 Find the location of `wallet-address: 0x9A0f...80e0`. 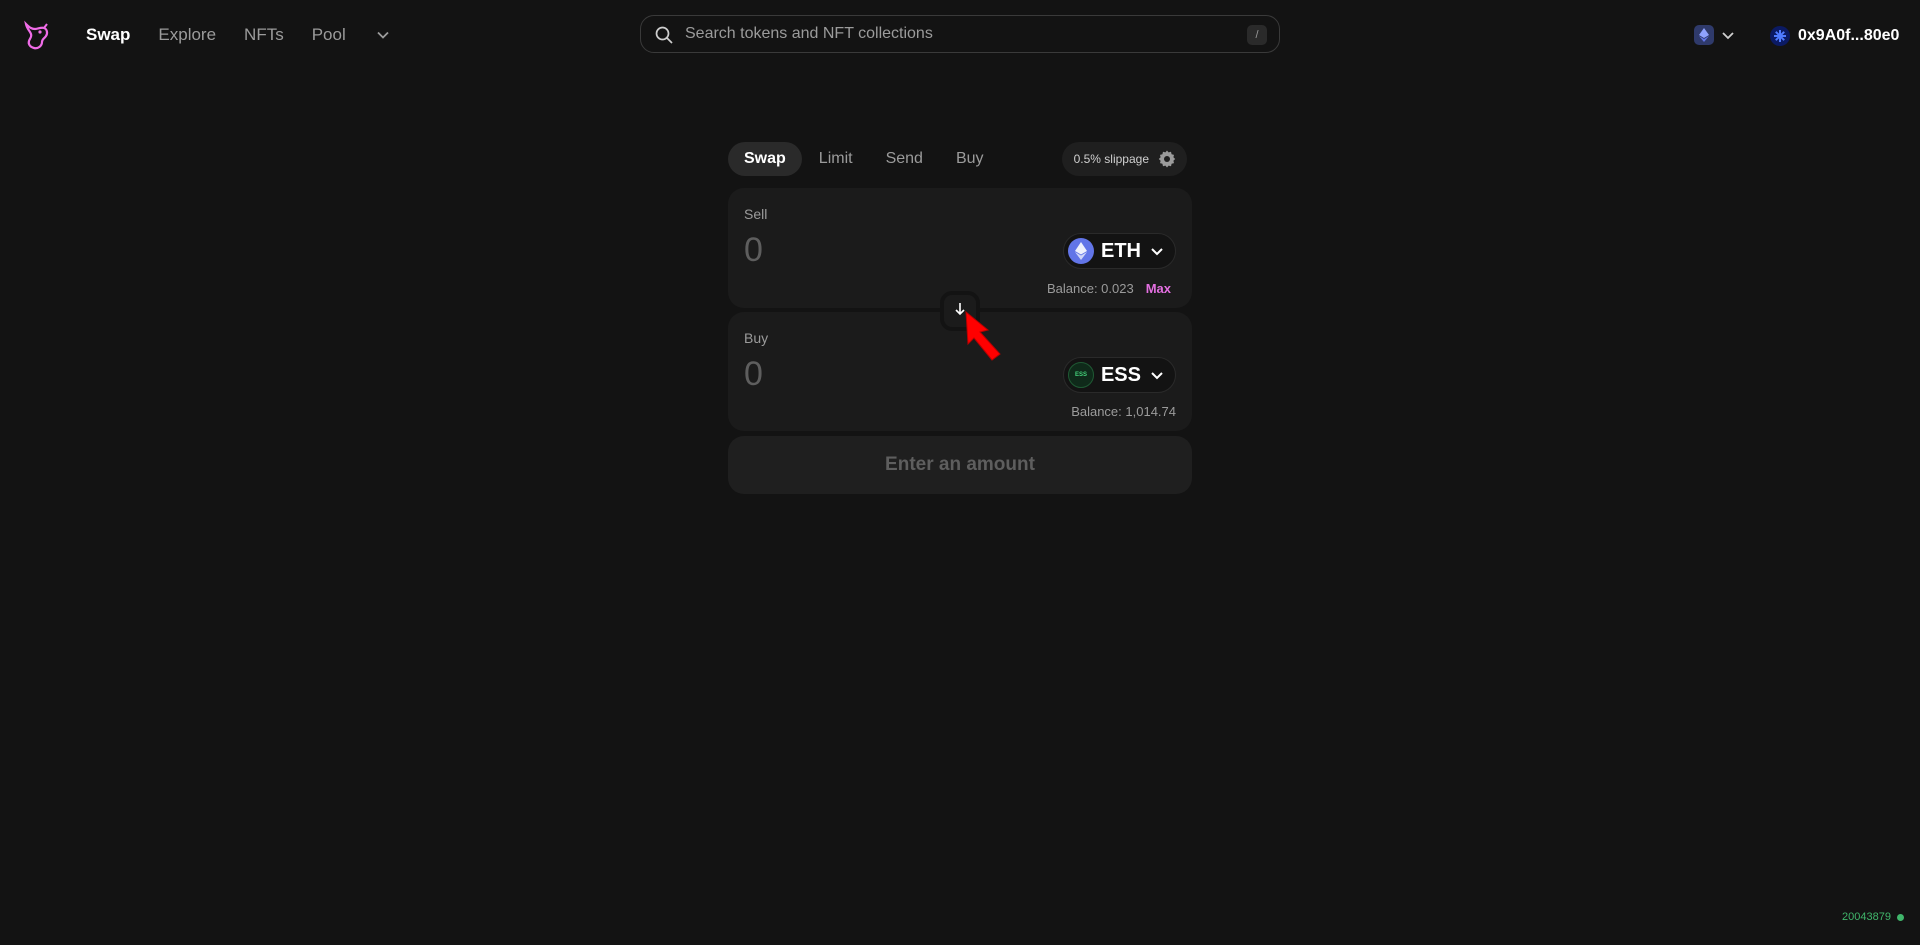

wallet-address: 0x9A0f...80e0 is located at coordinates (1849, 35).